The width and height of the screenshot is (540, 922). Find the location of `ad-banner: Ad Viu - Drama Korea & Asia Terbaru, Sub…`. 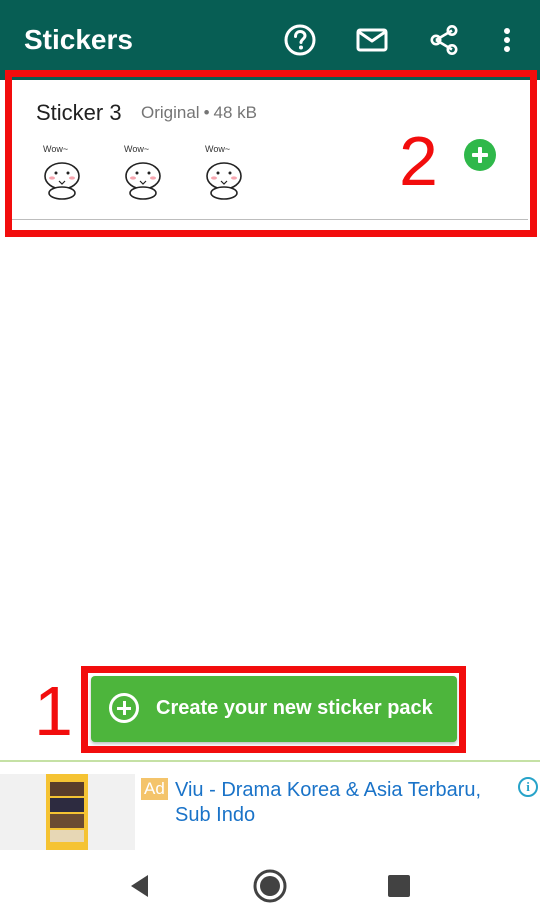

ad-banner: Ad Viu - Drama Korea & Asia Terbaru, Sub… is located at coordinates (270, 806).